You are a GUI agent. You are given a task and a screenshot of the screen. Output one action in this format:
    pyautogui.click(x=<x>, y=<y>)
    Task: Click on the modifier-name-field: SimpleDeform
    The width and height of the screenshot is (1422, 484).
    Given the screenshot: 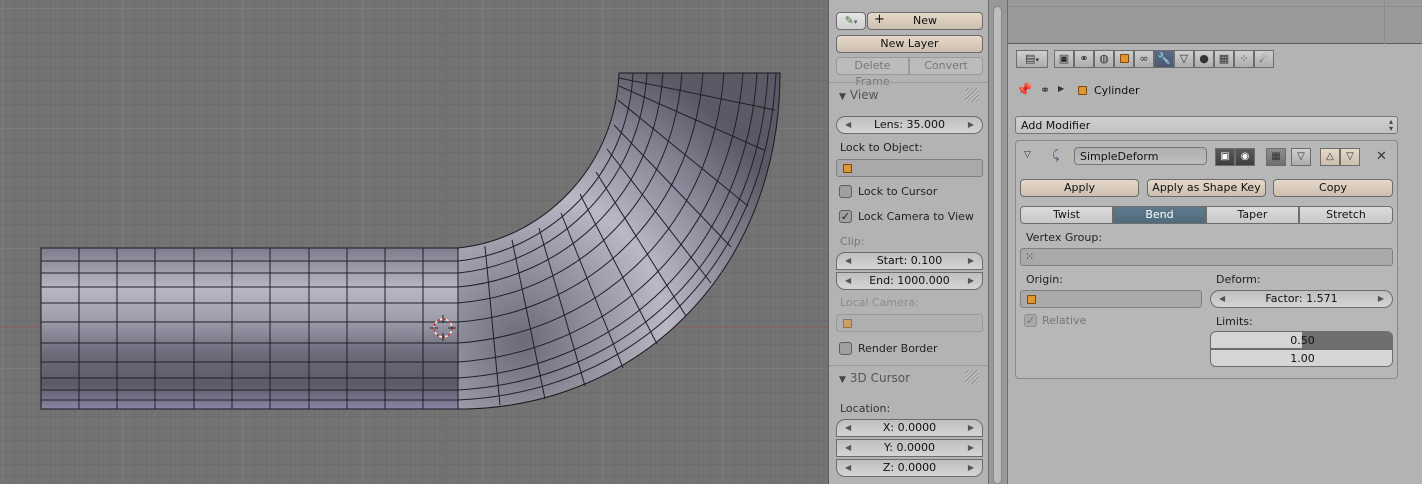 What is the action you would take?
    pyautogui.click(x=1140, y=156)
    